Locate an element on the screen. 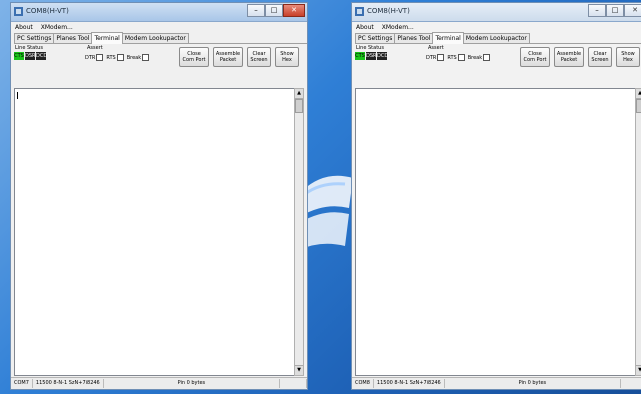 Image resolution: width=641 pixels, height=394 pixels. text-caret is located at coordinates (17, 95).